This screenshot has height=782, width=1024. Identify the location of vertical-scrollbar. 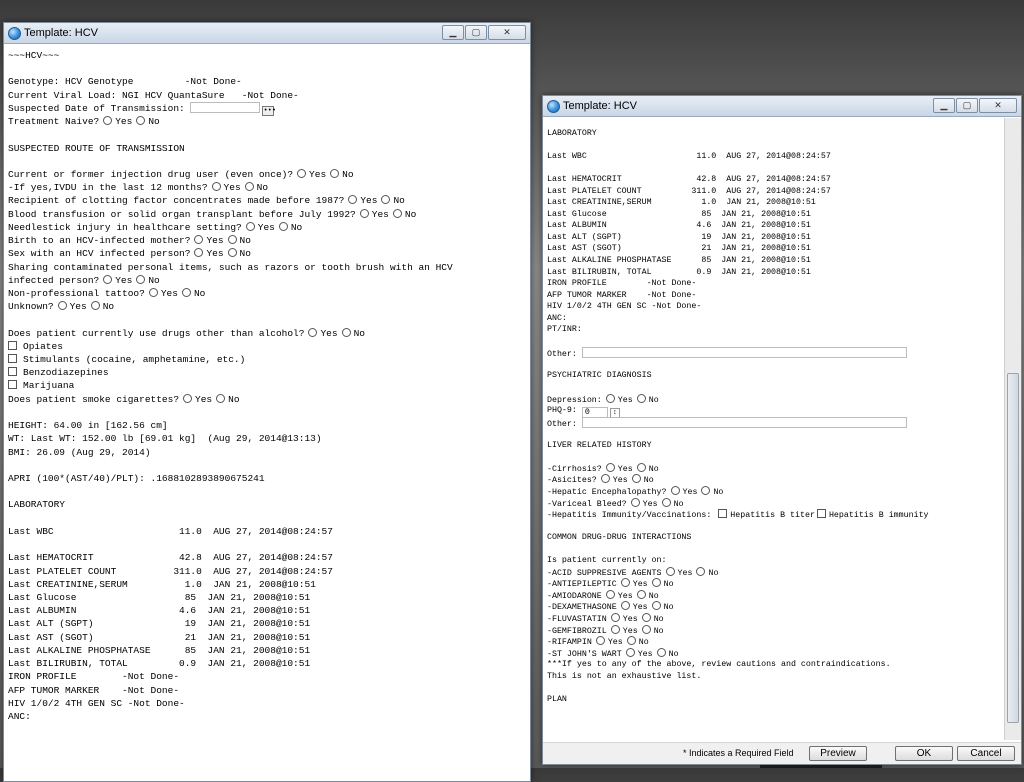
(1012, 429).